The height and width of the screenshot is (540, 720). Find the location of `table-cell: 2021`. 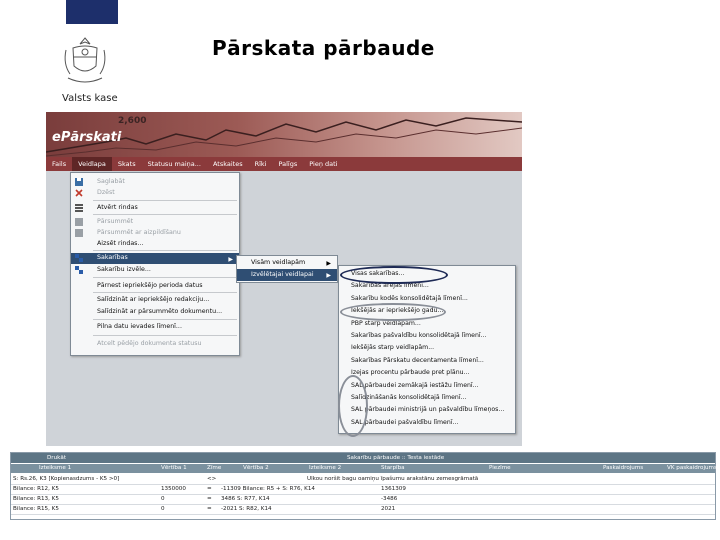

table-cell: 2021 is located at coordinates (388, 509).